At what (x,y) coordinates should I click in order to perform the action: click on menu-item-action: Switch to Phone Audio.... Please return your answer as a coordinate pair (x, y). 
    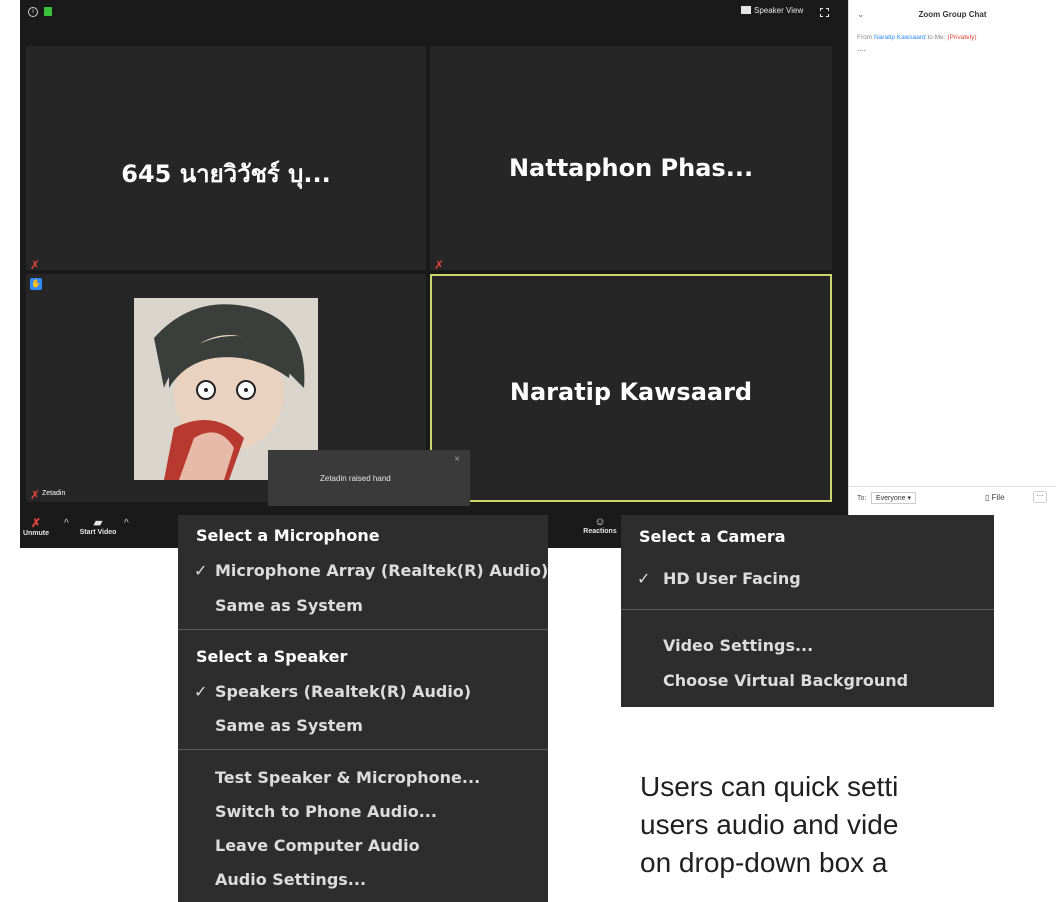
    Looking at the image, I should click on (326, 811).